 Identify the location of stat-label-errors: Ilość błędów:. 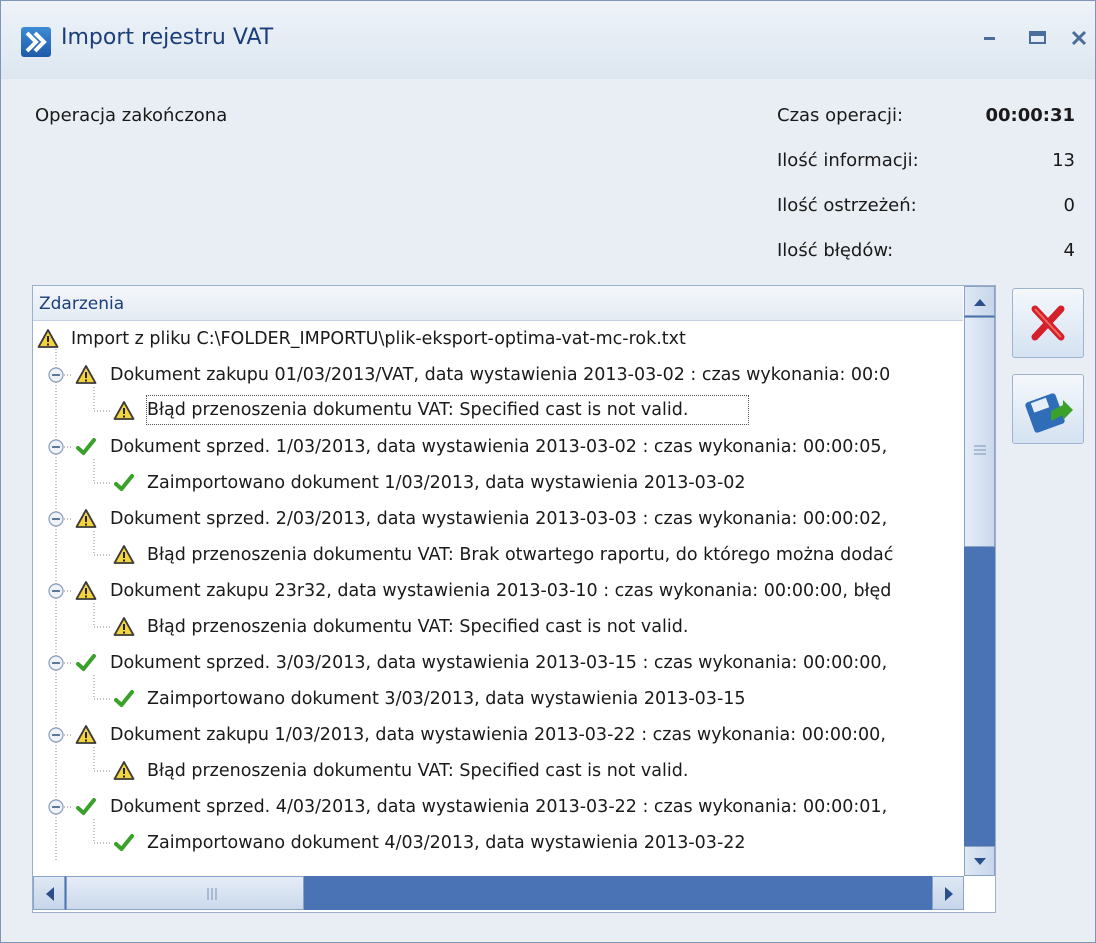
(835, 250).